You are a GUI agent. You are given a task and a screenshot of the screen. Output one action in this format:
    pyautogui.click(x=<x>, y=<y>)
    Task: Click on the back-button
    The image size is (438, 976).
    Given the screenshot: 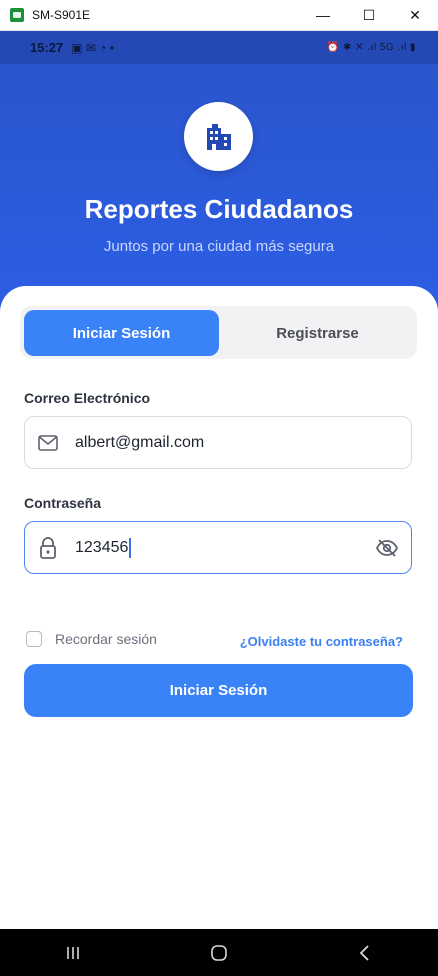 What is the action you would take?
    pyautogui.click(x=365, y=953)
    